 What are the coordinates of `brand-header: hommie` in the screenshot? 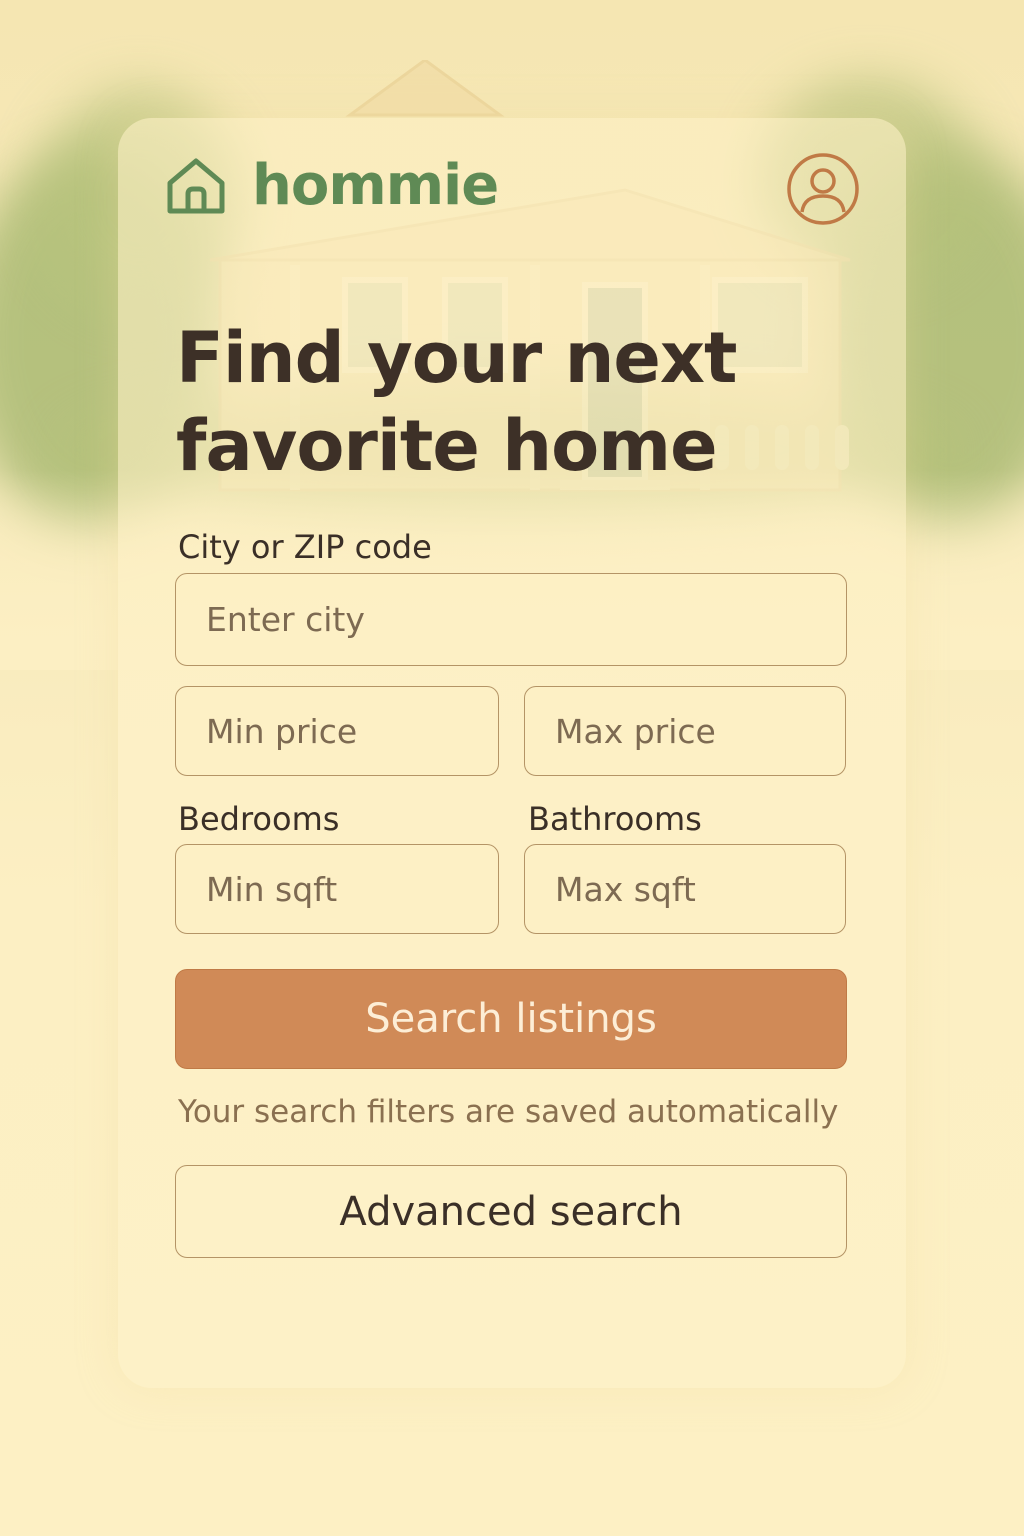 It's located at (332, 186).